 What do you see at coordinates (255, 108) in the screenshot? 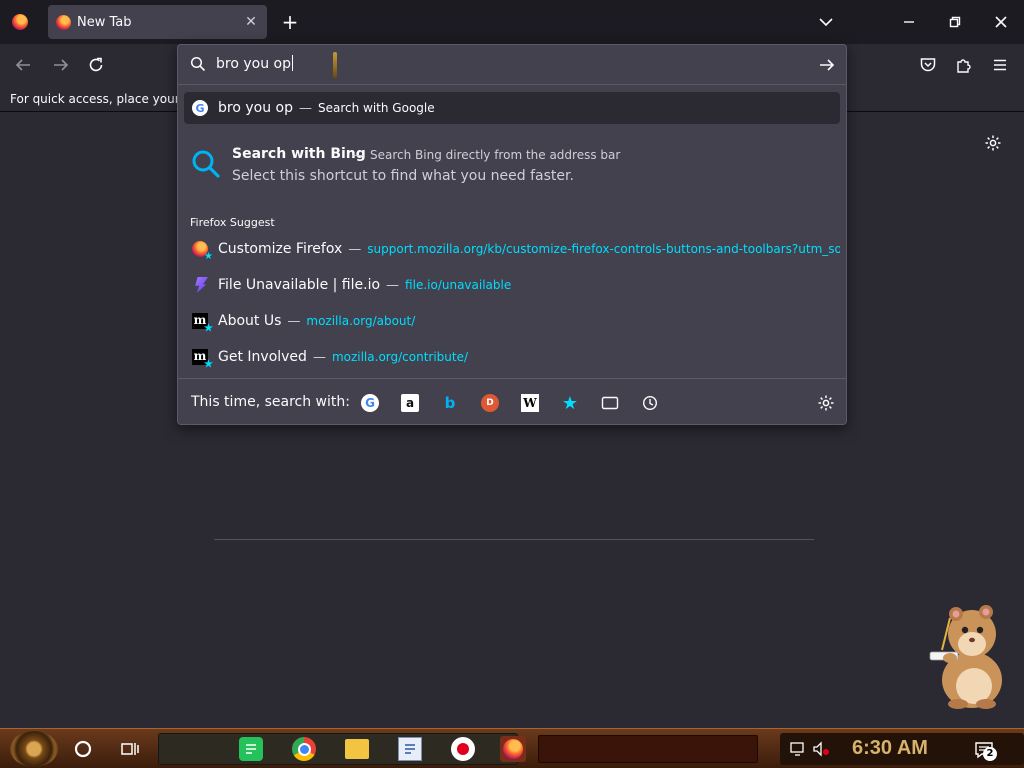
I see `suggestion-title: bro you op` at bounding box center [255, 108].